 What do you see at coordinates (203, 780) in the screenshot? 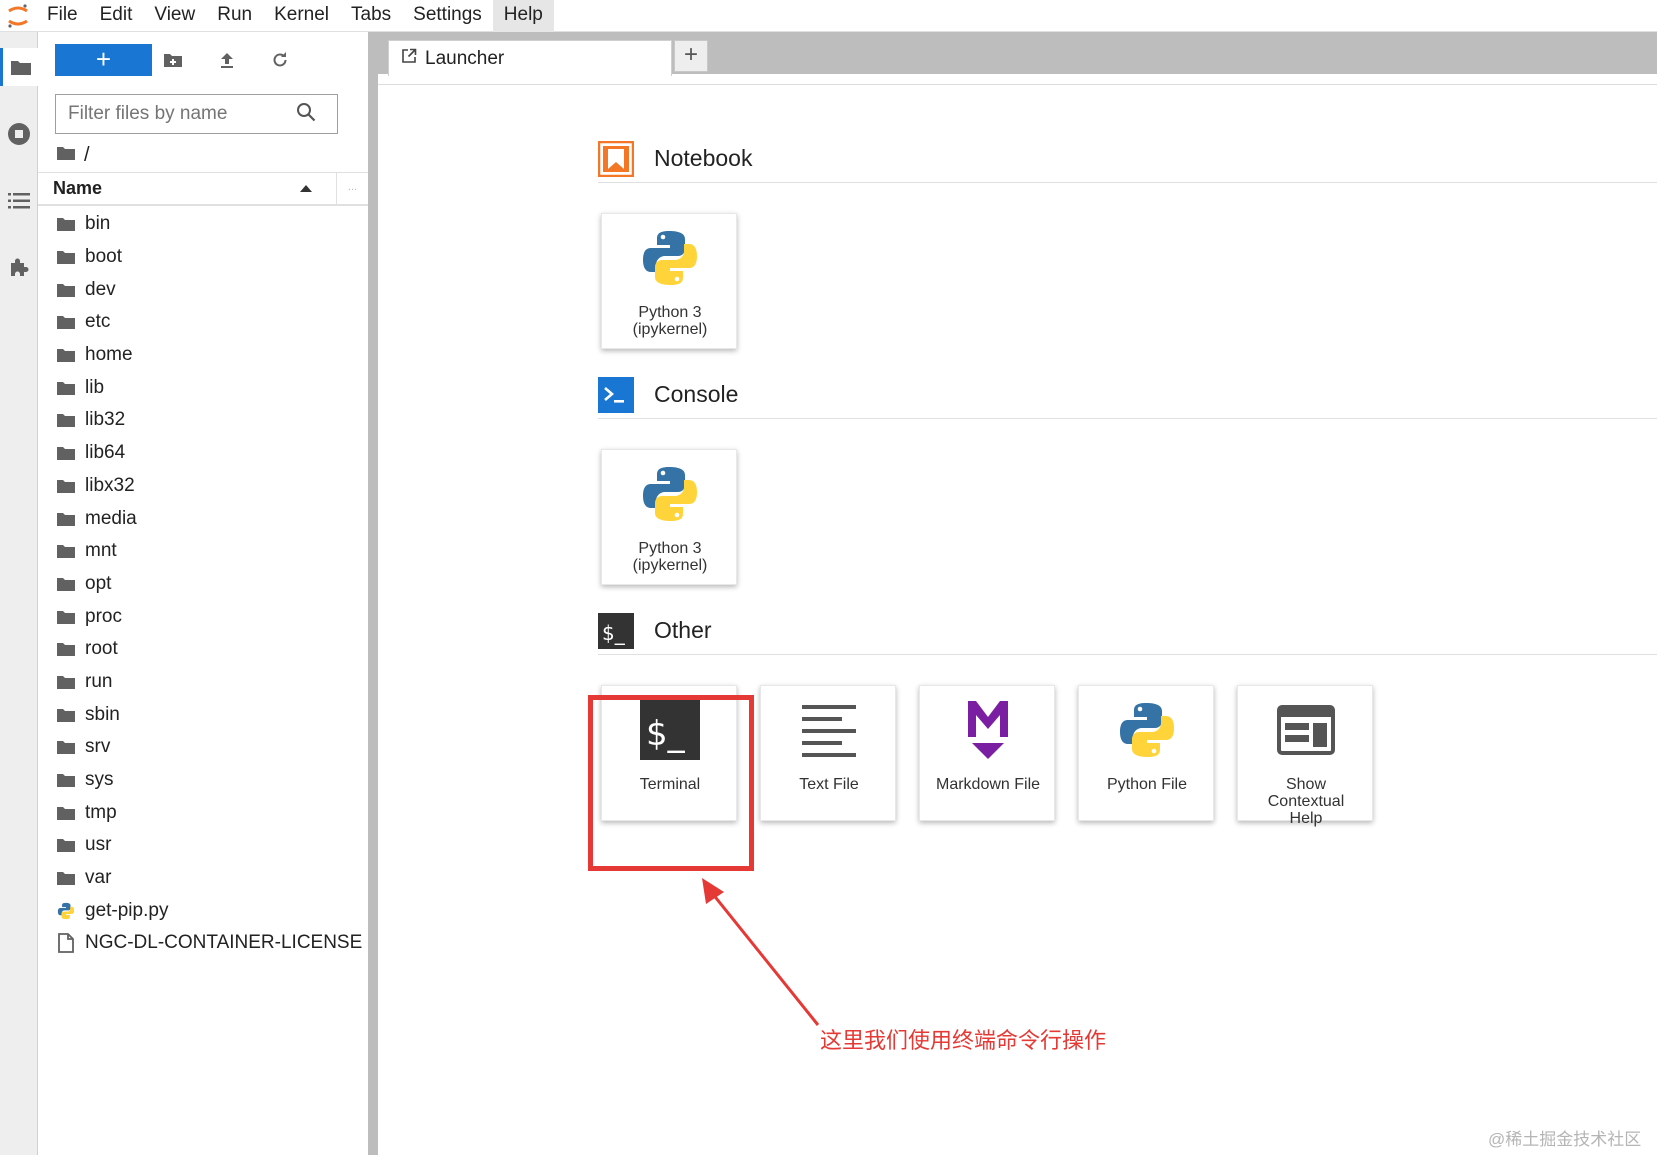
I see `file-list-item: sys` at bounding box center [203, 780].